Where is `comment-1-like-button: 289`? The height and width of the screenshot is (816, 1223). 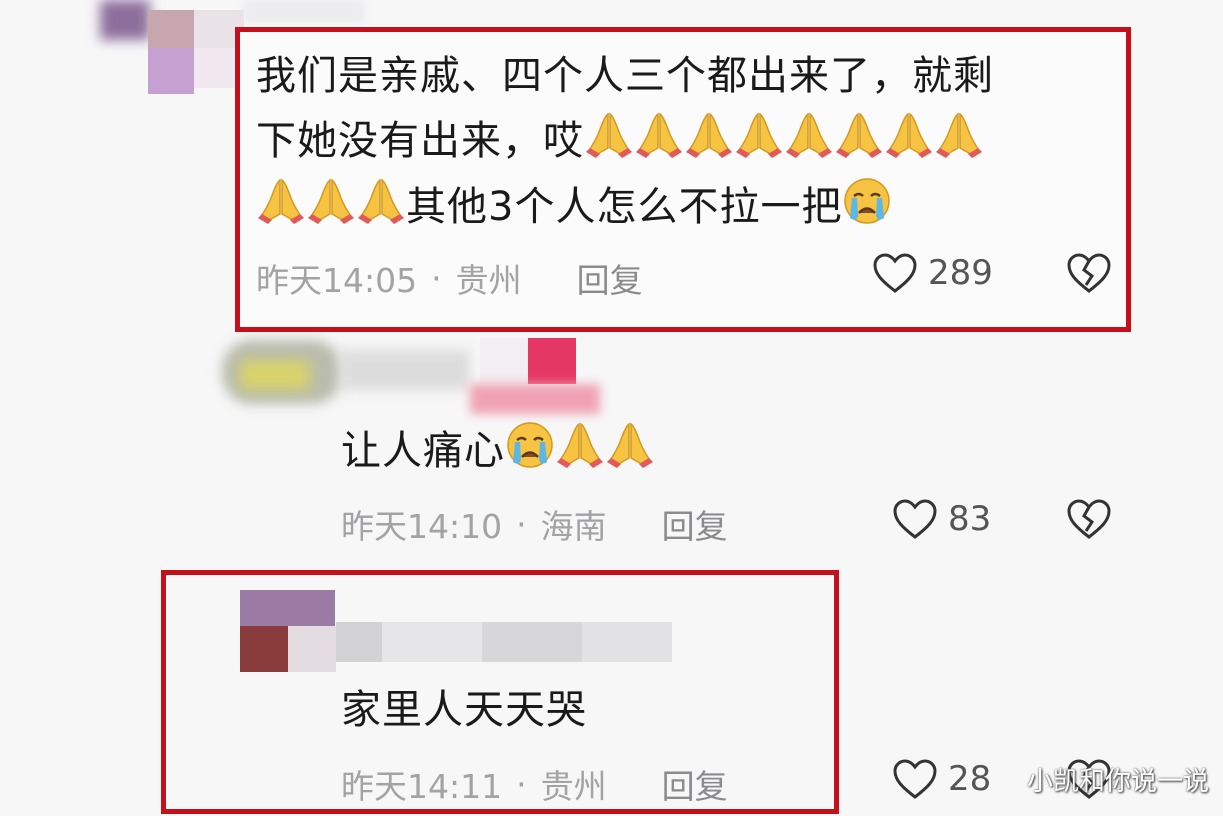
comment-1-like-button: 289 is located at coordinates (932, 273).